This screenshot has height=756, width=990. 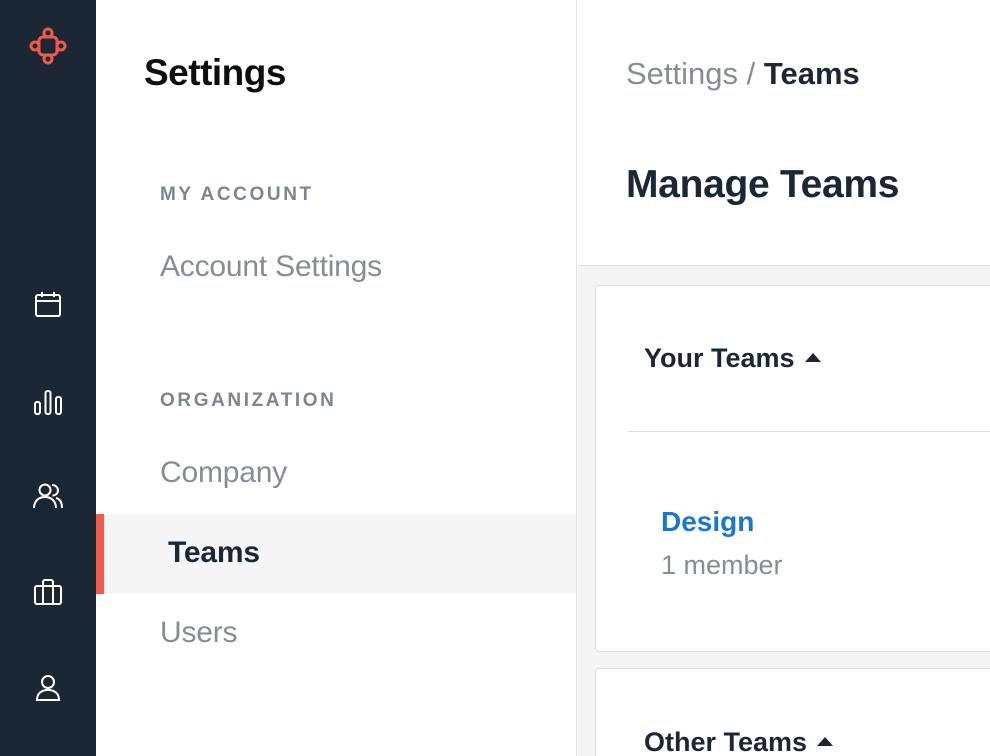 I want to click on other-teams-heading: Other Teams, so click(x=726, y=741).